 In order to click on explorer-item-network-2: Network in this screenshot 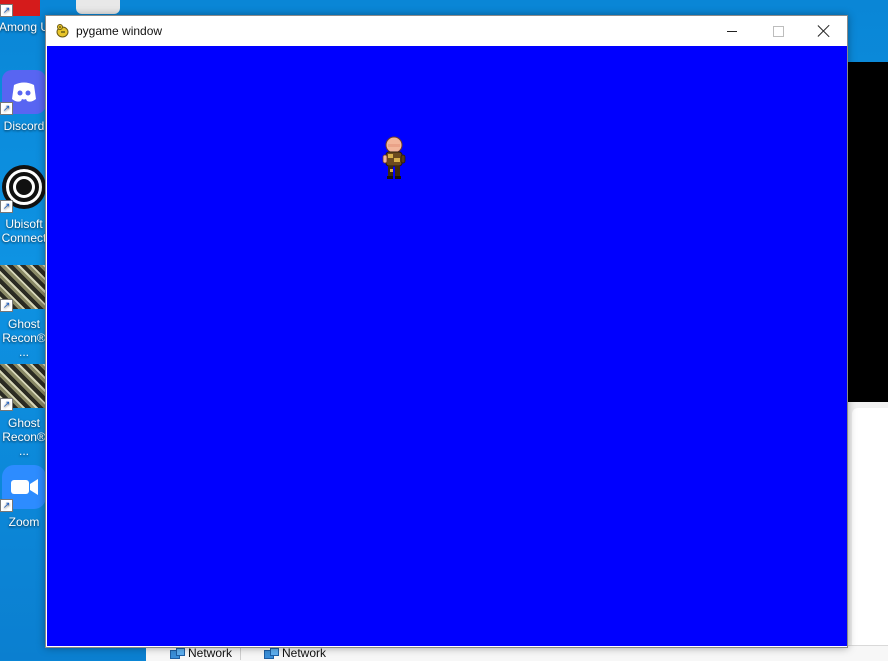, I will do `click(295, 653)`.